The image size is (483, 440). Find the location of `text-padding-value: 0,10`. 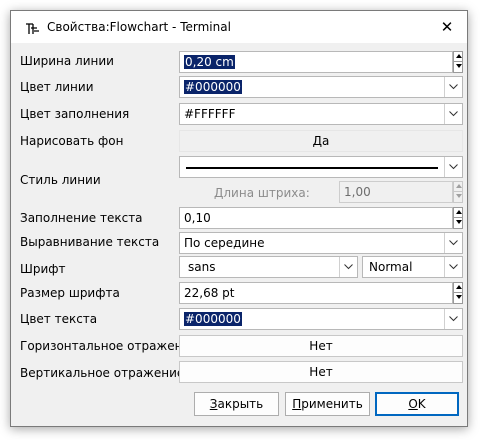

text-padding-value: 0,10 is located at coordinates (197, 218).